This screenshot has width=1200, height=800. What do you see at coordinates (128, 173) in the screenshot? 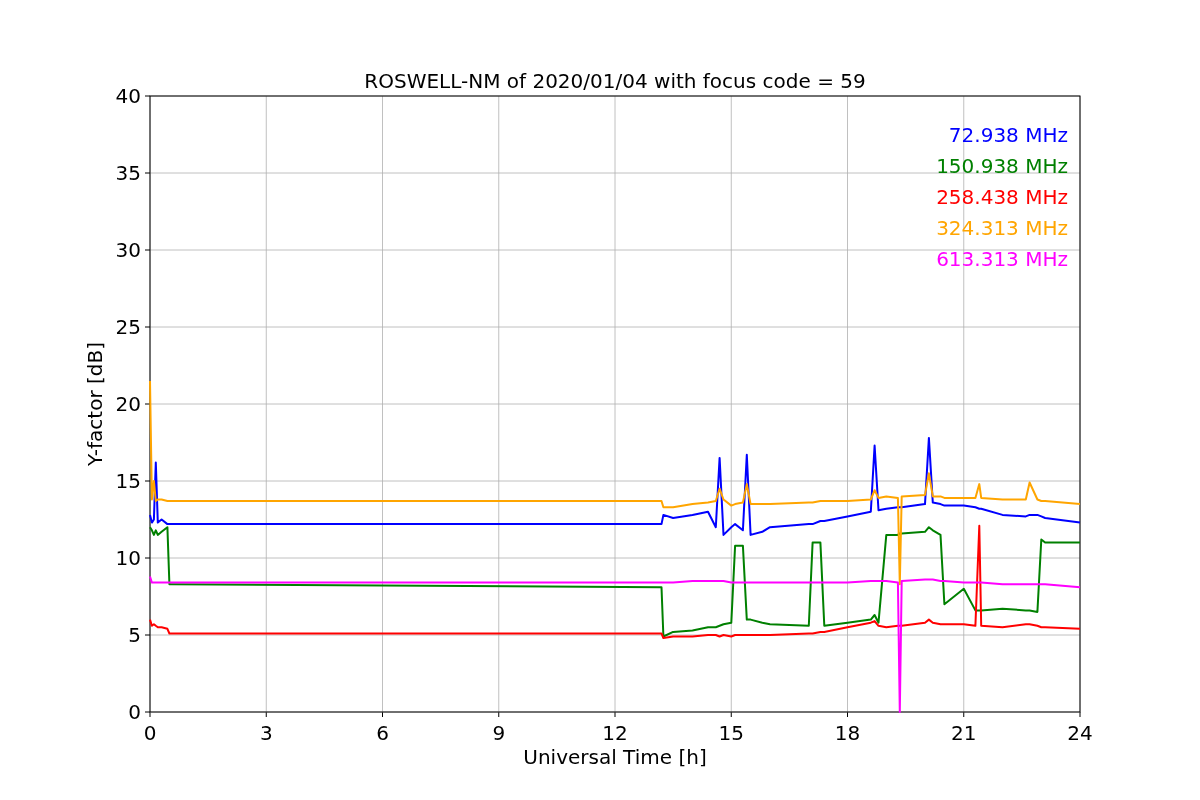
I see `y-tick-label: 35` at bounding box center [128, 173].